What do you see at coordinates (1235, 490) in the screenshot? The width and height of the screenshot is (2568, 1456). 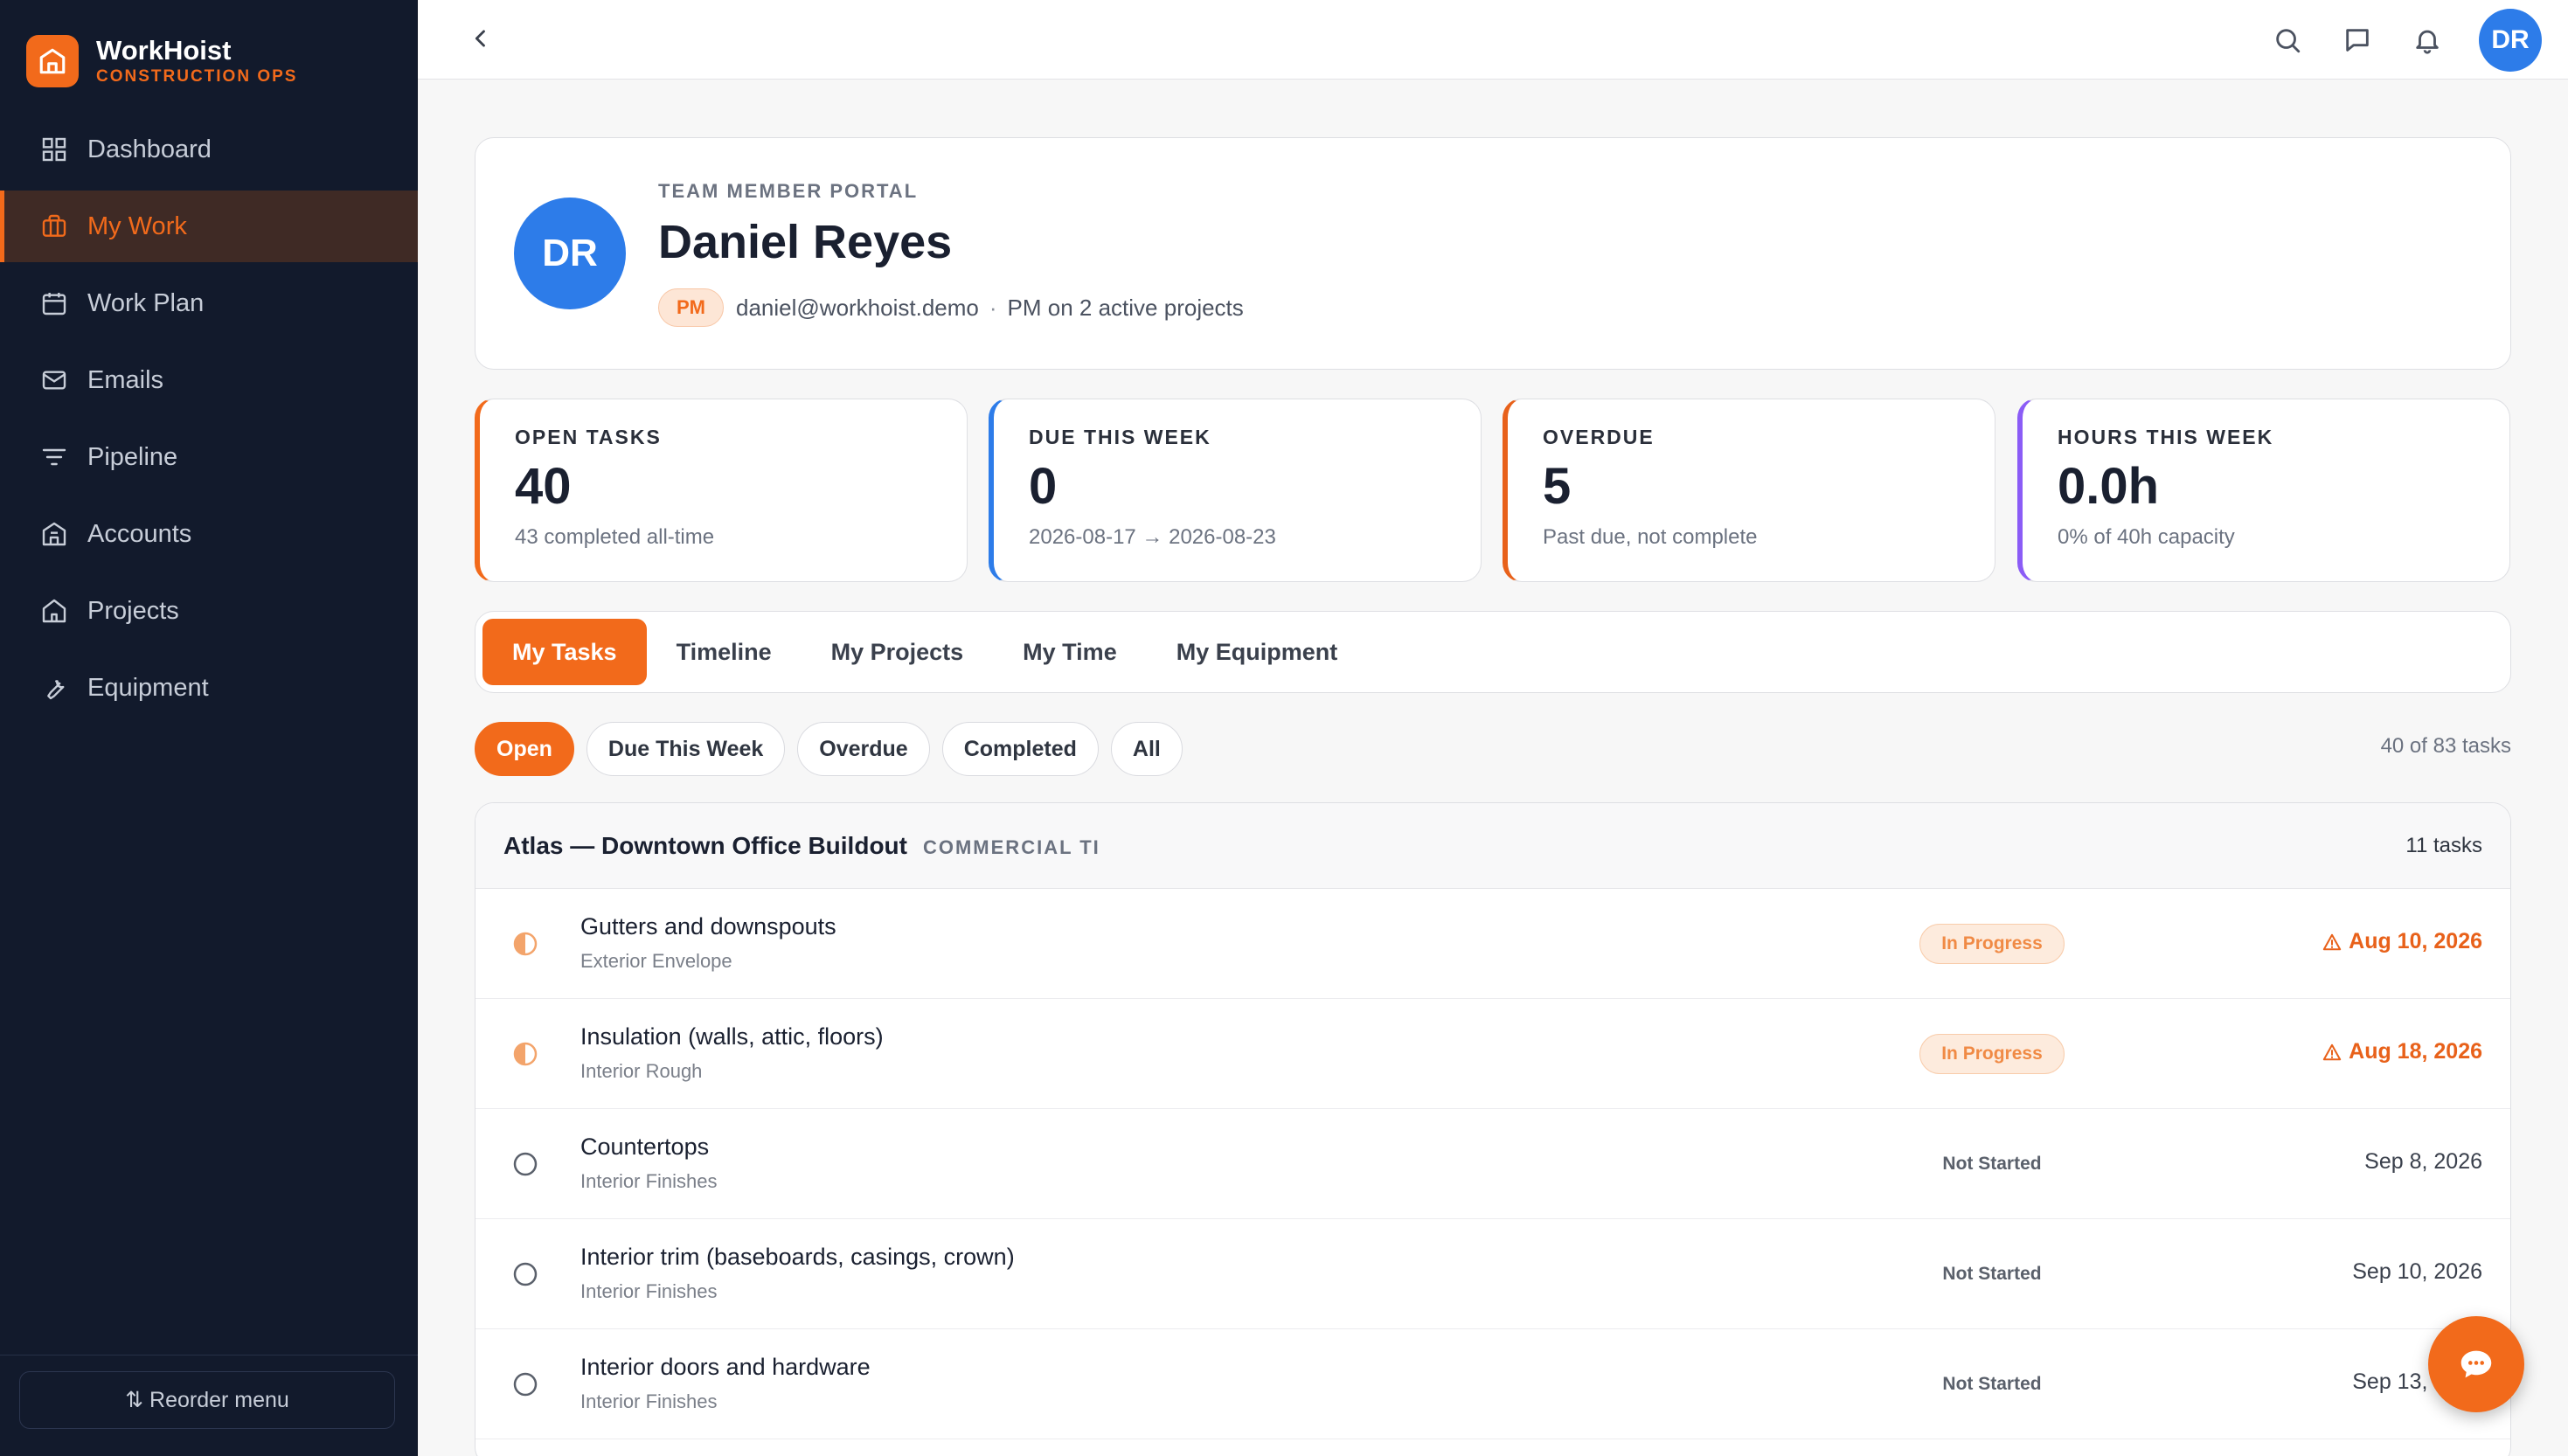 I see `stat-card-due-this-week: DUE THIS WEEK 0 2026-08-17 → 2026-08-23` at bounding box center [1235, 490].